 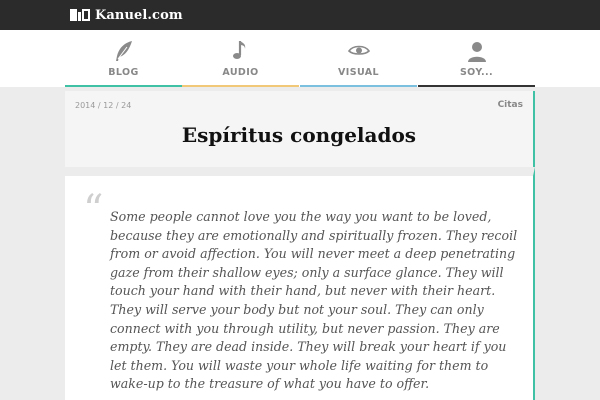 What do you see at coordinates (139, 15) in the screenshot?
I see `site-name: Kanuel.com` at bounding box center [139, 15].